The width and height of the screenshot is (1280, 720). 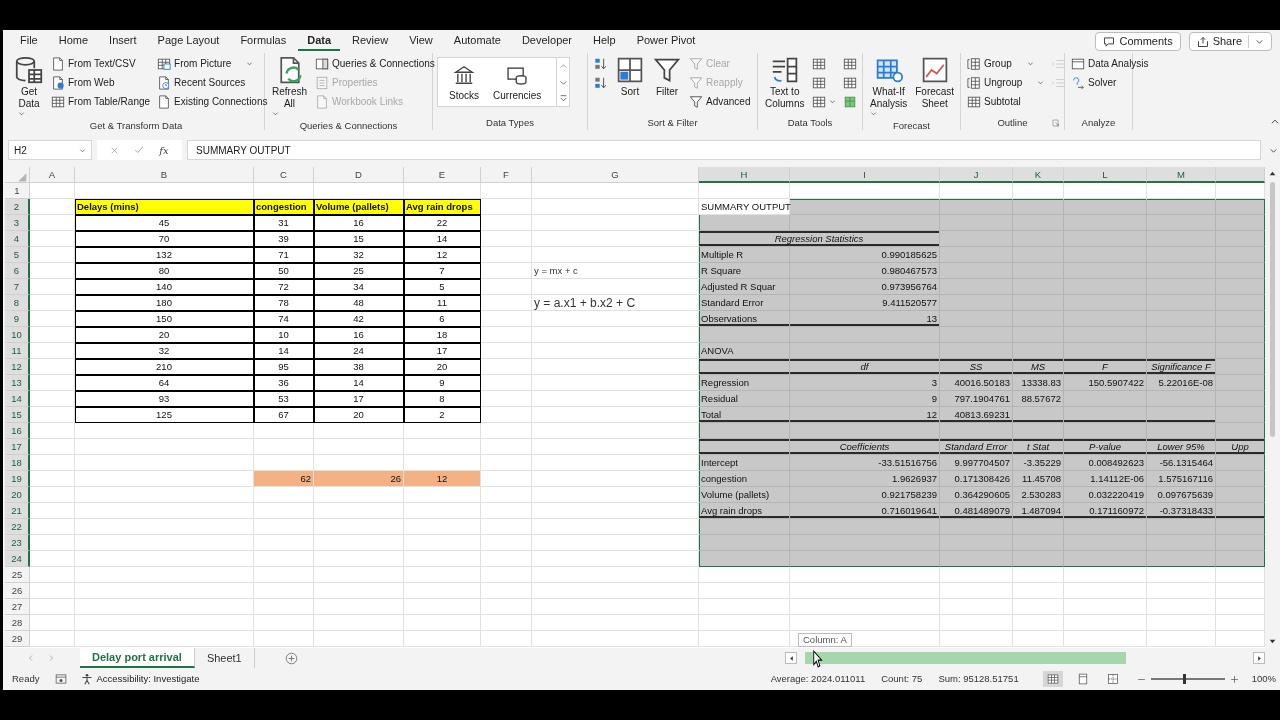 I want to click on column-header: L, so click(x=1105, y=175).